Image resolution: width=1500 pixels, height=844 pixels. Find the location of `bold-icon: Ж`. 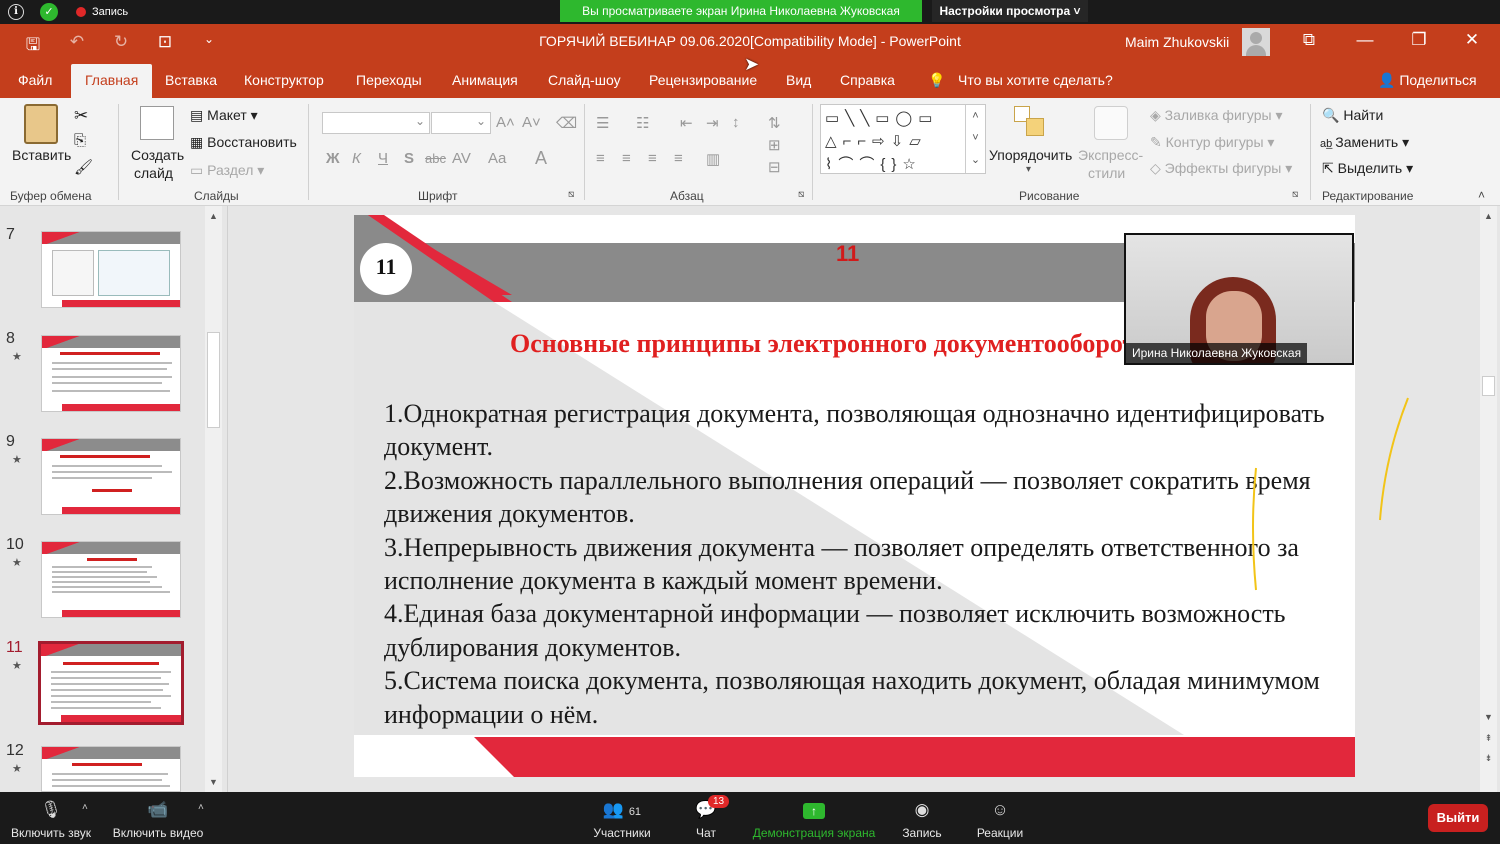

bold-icon: Ж is located at coordinates (333, 158).